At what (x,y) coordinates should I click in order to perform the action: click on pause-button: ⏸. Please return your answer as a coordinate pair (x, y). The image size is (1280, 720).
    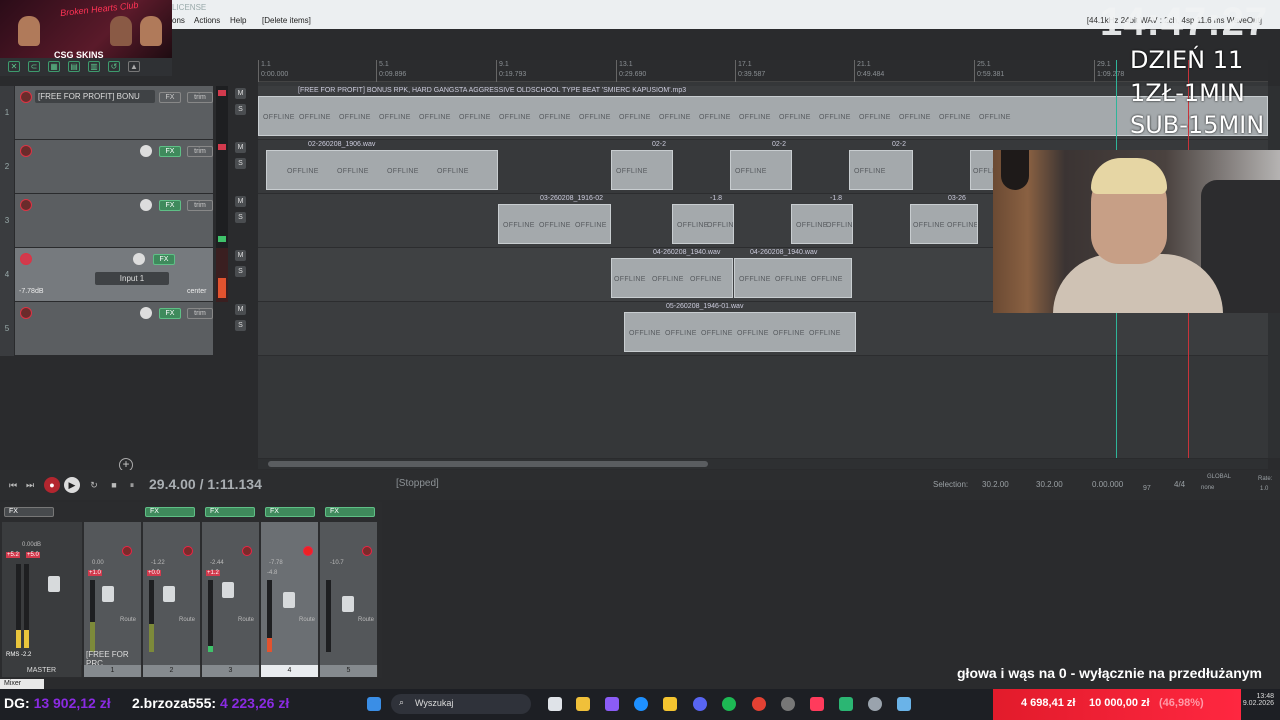
    Looking at the image, I should click on (132, 485).